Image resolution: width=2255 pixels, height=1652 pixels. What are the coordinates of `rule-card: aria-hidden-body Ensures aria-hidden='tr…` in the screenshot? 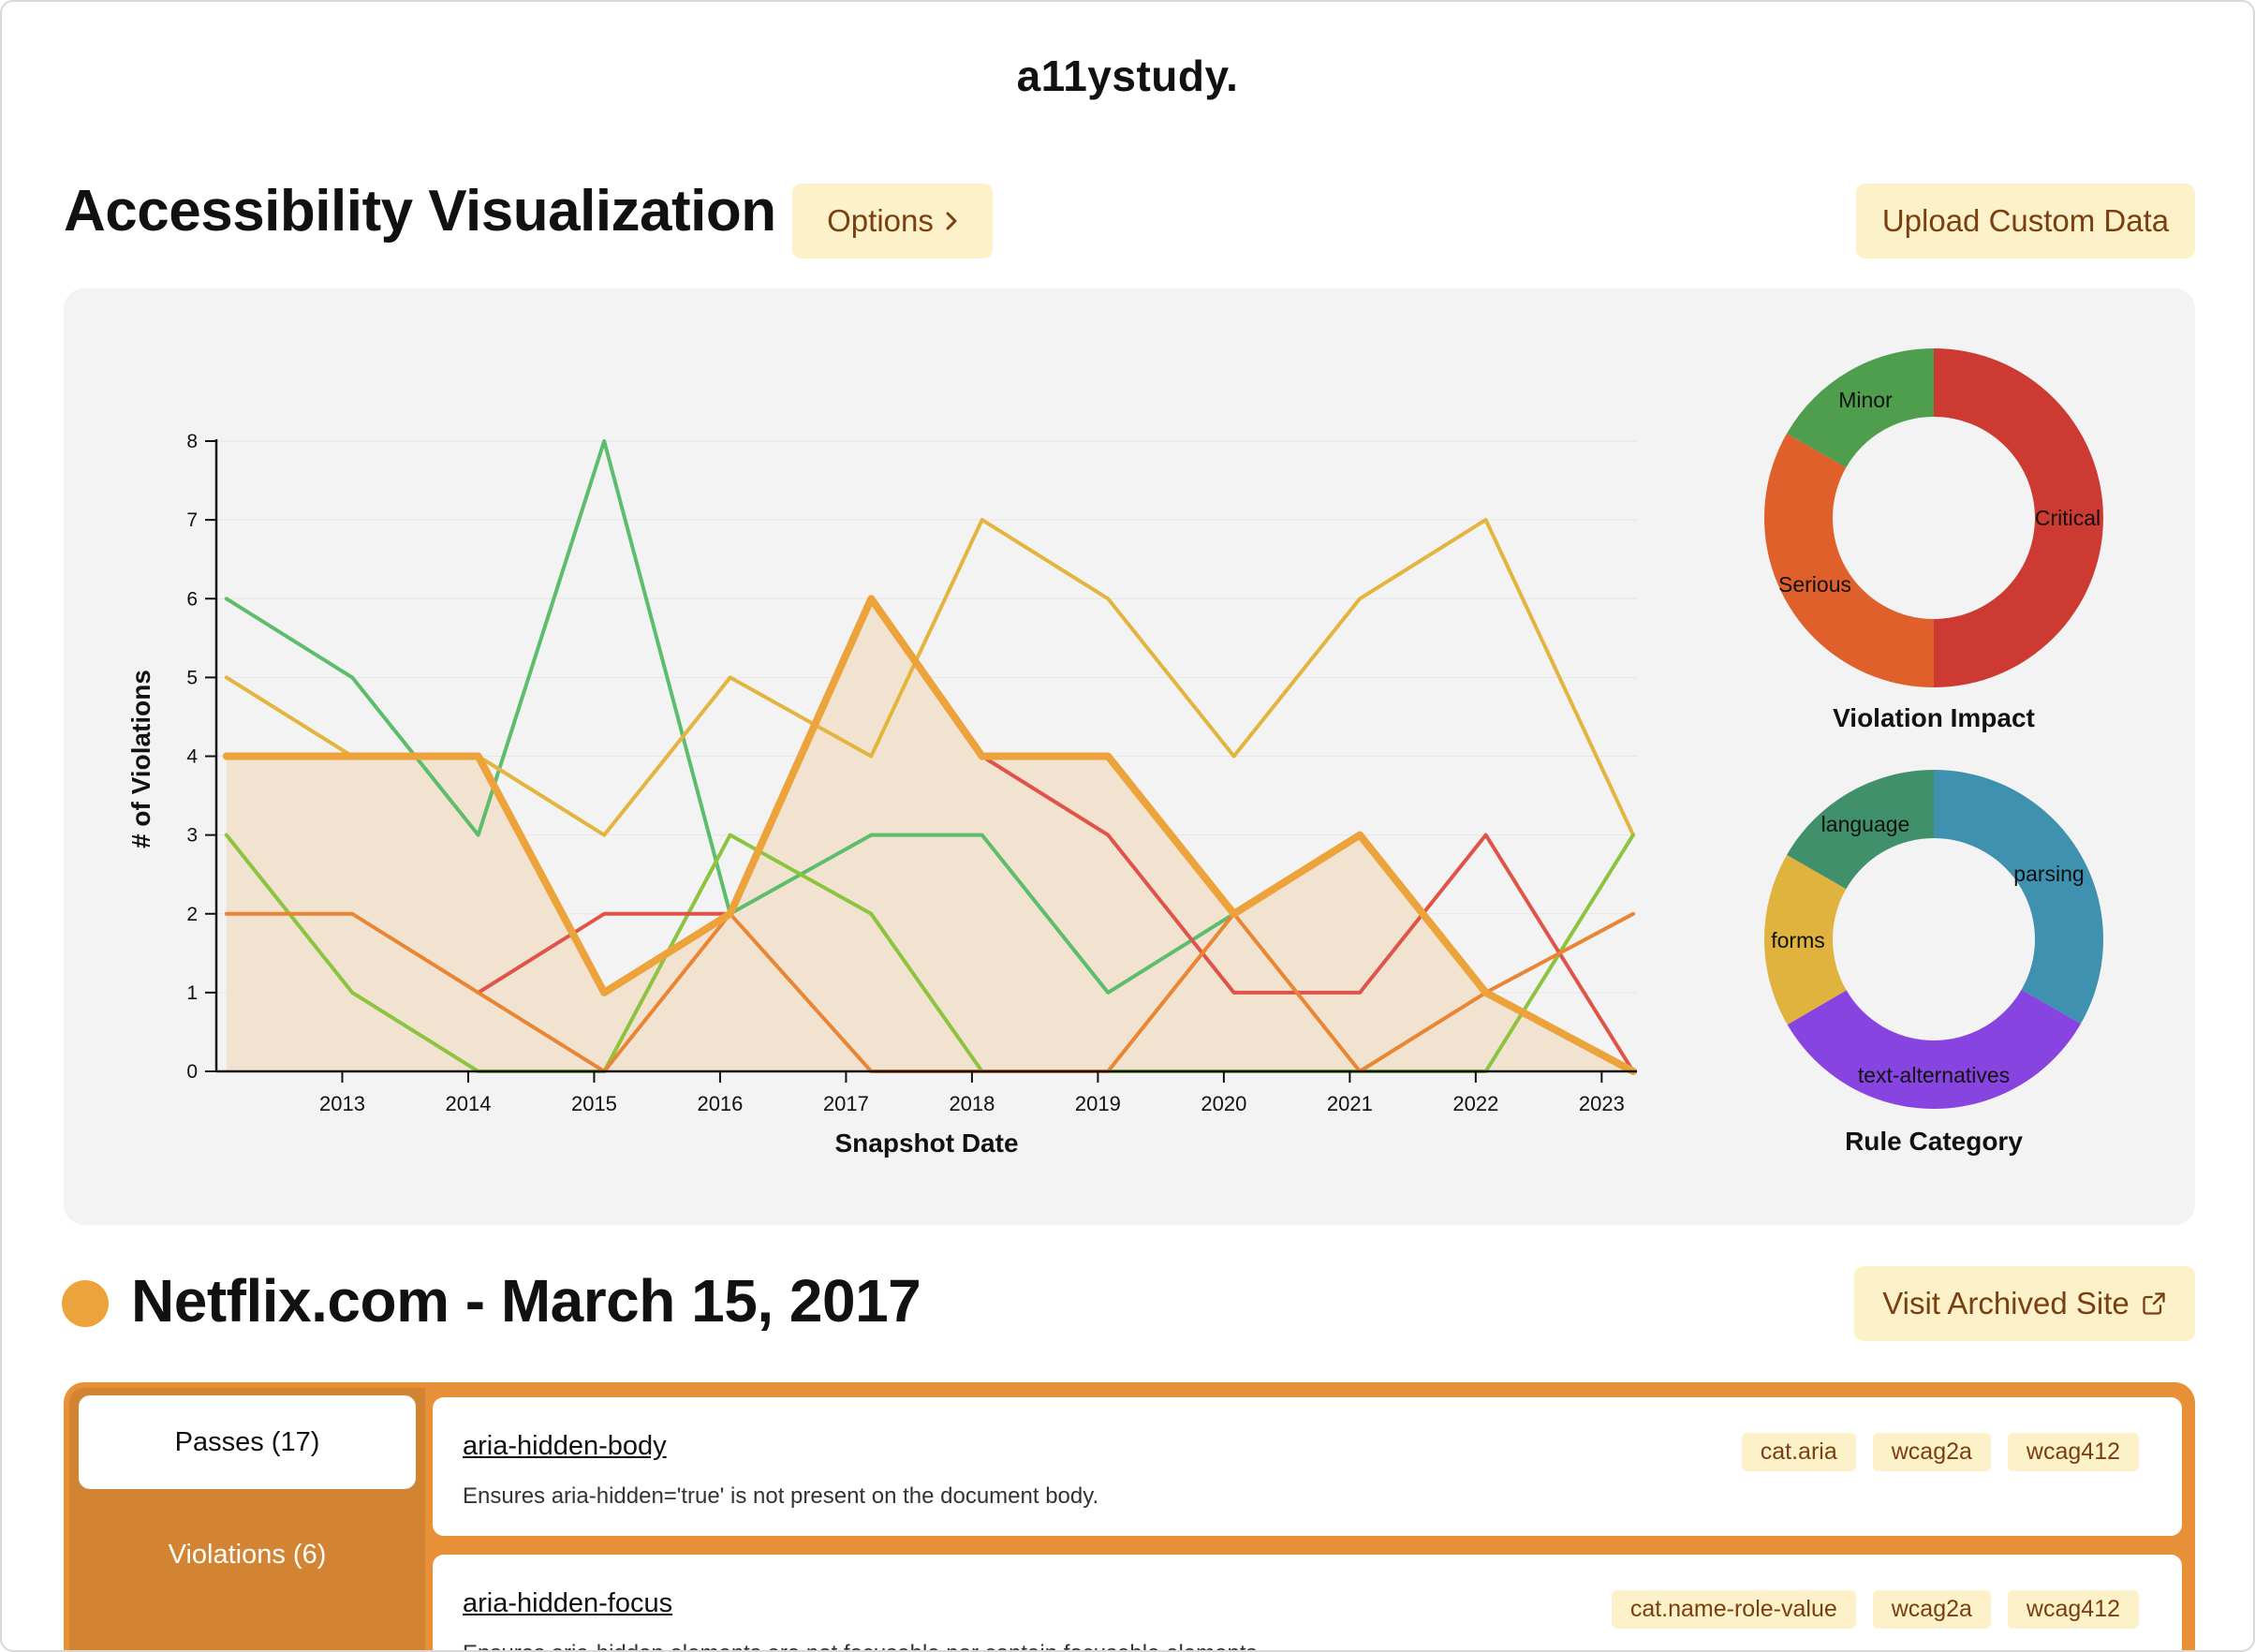 It's located at (1307, 1466).